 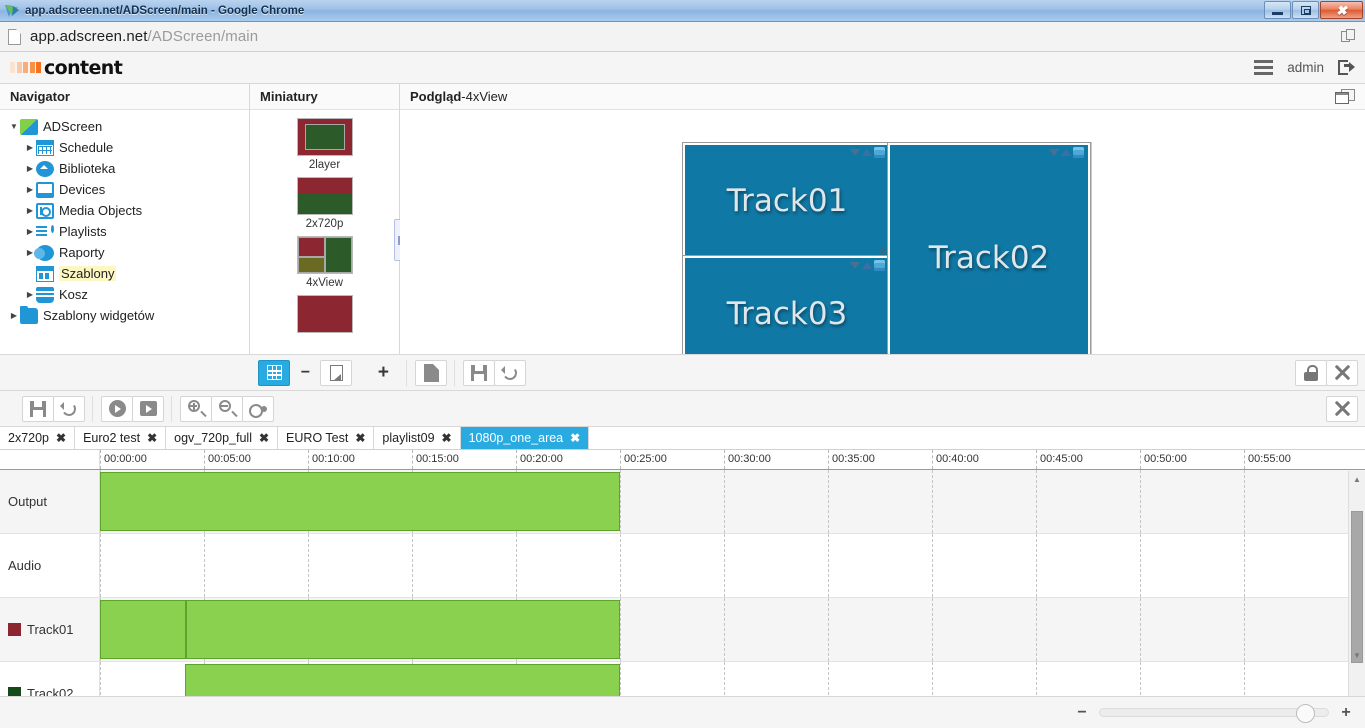 What do you see at coordinates (305, 373) in the screenshot?
I see `decrease-button: −` at bounding box center [305, 373].